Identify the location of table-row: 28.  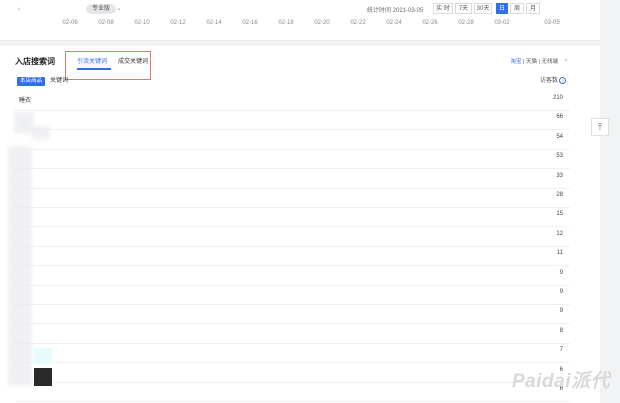
(292, 197).